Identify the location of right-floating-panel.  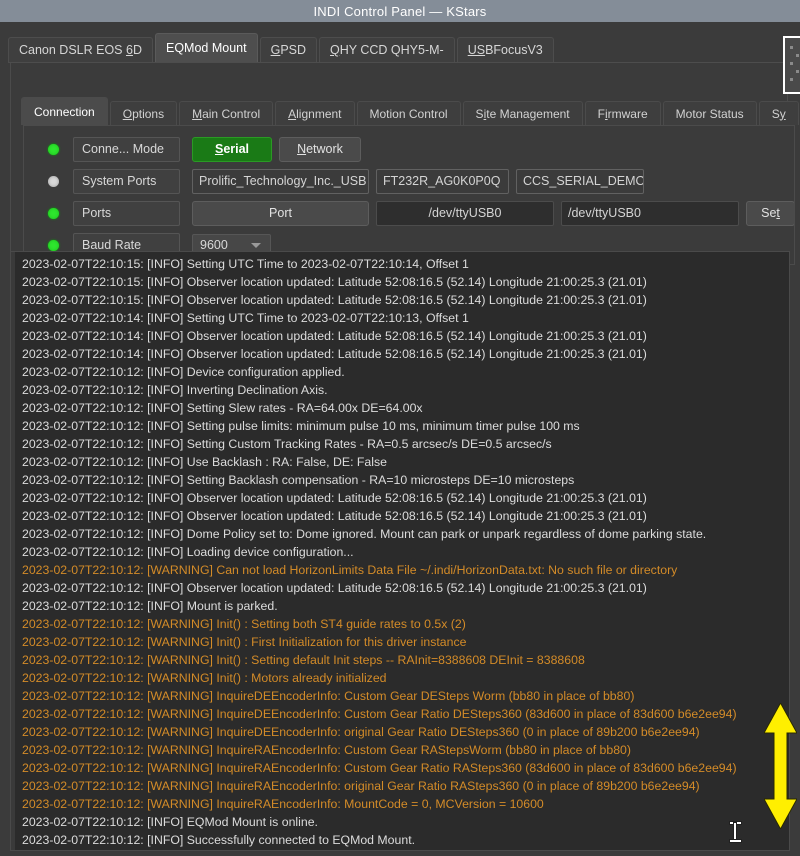
(791, 65).